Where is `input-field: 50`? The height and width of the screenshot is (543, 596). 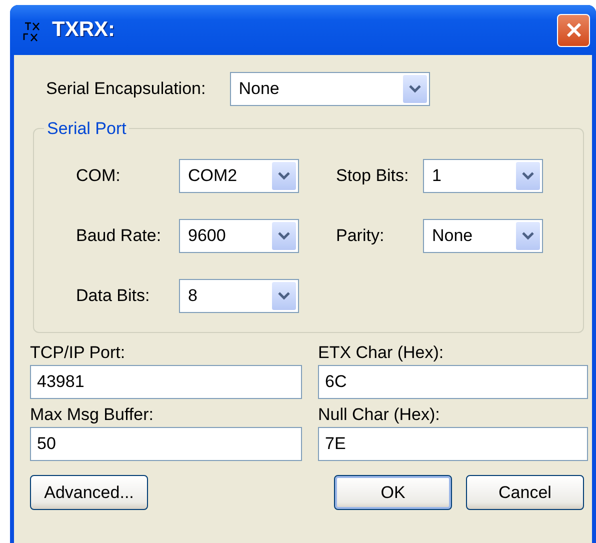
input-field: 50 is located at coordinates (166, 444).